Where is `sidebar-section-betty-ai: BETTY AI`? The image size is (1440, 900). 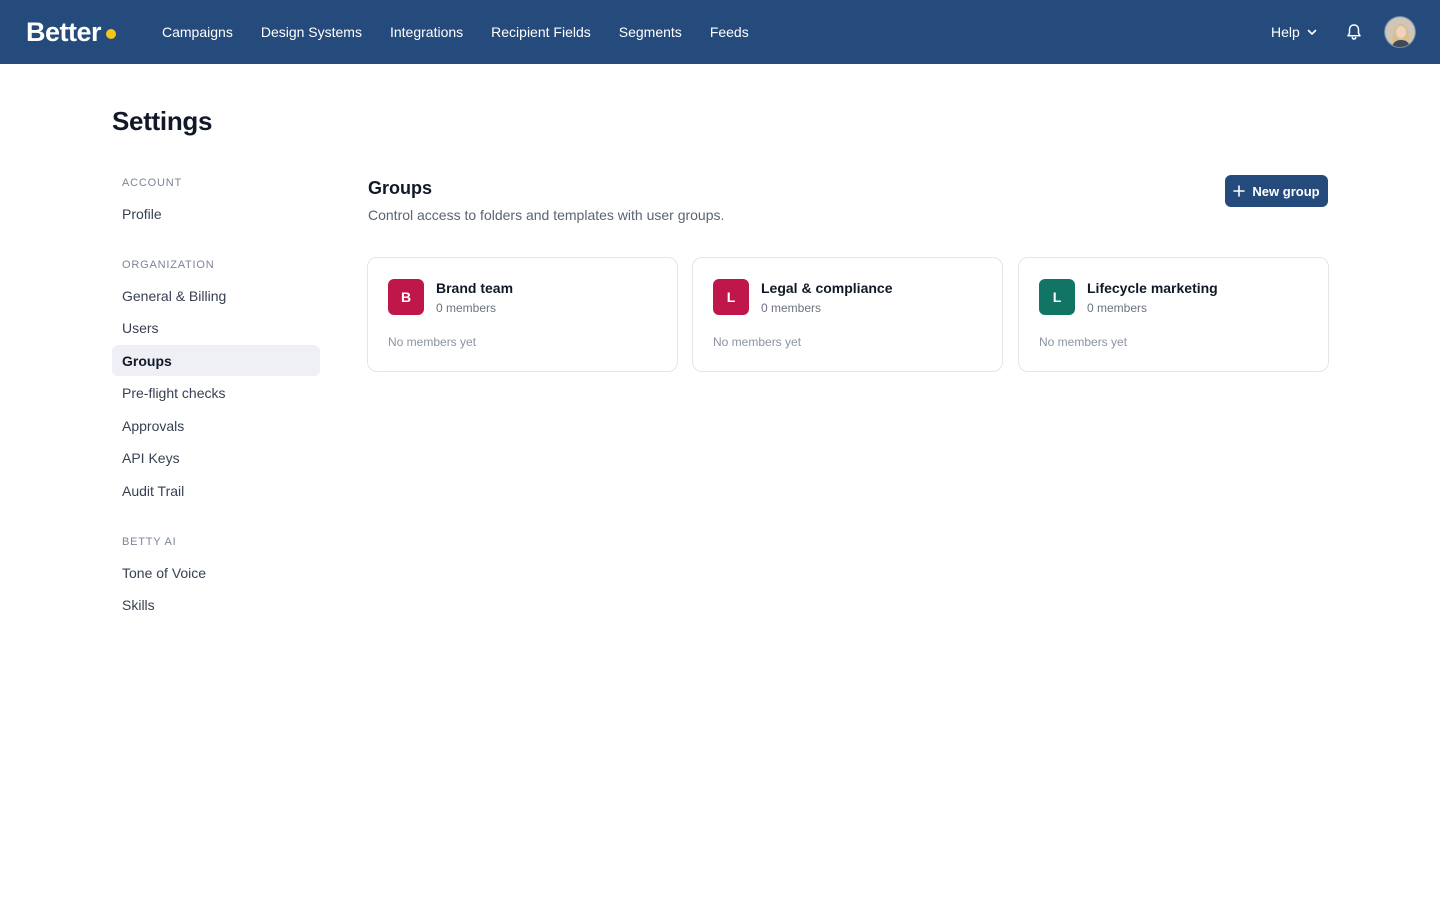 sidebar-section-betty-ai: BETTY AI is located at coordinates (149, 542).